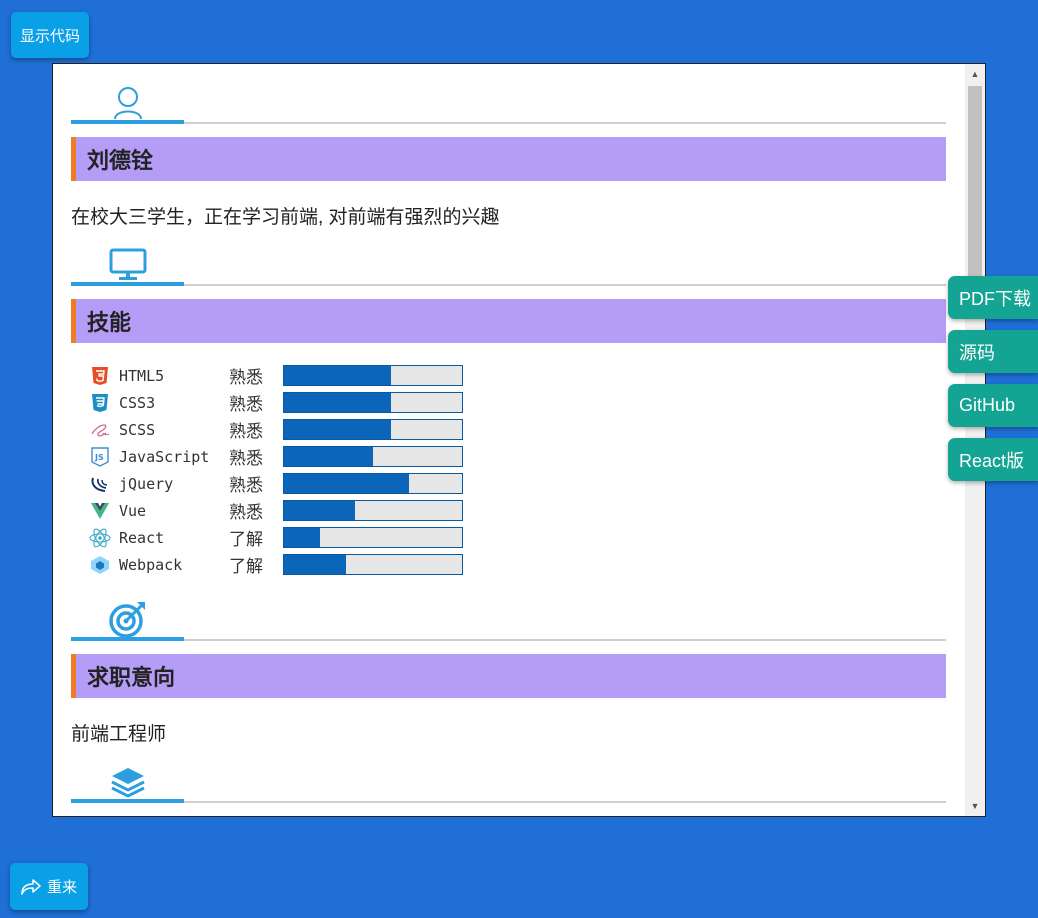  What do you see at coordinates (100, 538) in the screenshot?
I see `react-icon` at bounding box center [100, 538].